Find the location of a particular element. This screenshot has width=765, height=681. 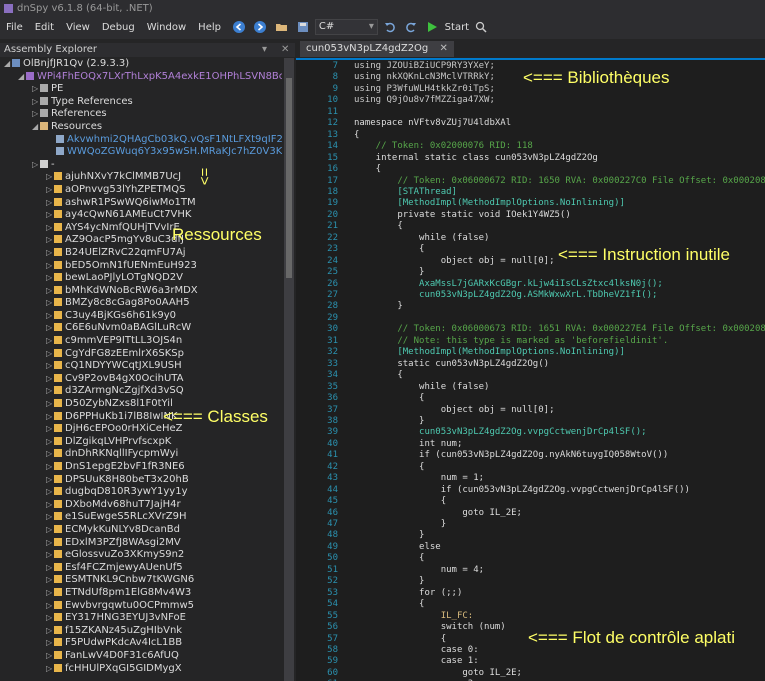

panel-pin-icon: ▾ is located at coordinates (264, 50).